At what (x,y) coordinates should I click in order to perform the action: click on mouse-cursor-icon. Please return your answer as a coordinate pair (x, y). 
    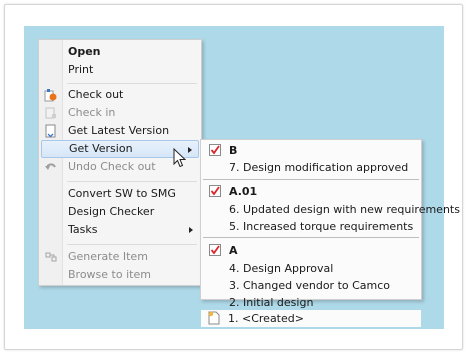
    Looking at the image, I should click on (180, 158).